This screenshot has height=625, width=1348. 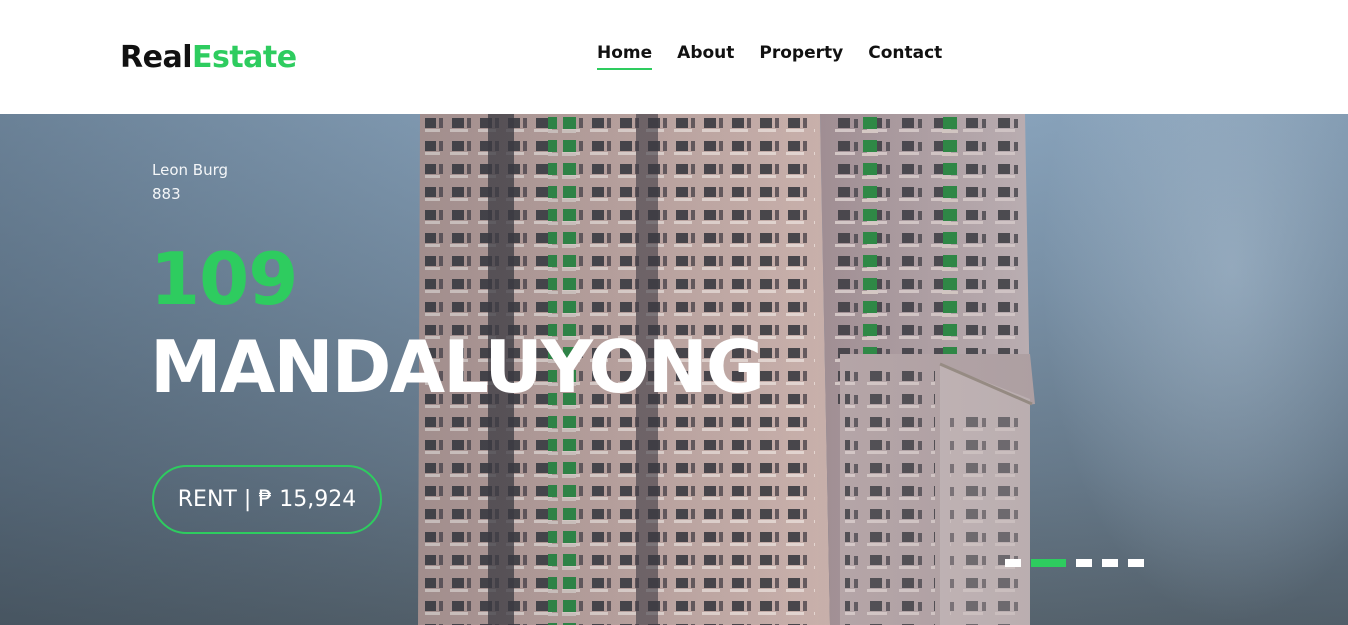 I want to click on main-nav: Home About Property Contact, so click(x=769, y=55).